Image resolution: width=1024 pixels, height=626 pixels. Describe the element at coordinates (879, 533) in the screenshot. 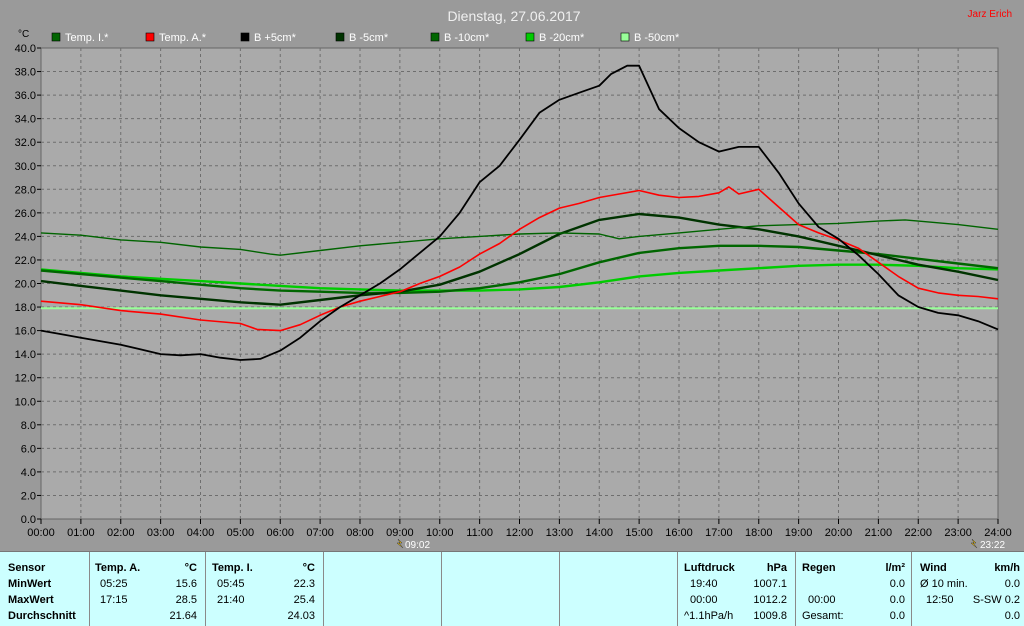

I see `x-tick-label: 21:00` at that location.